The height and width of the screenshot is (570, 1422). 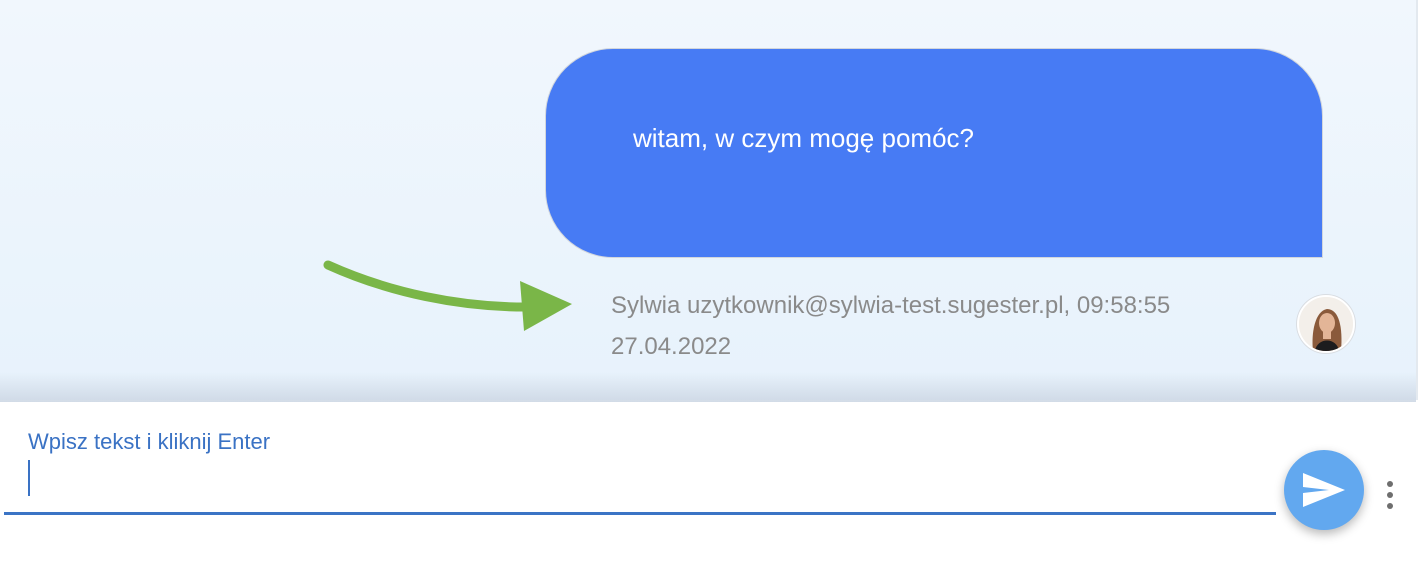 I want to click on arrow-annotation-icon, so click(x=447, y=295).